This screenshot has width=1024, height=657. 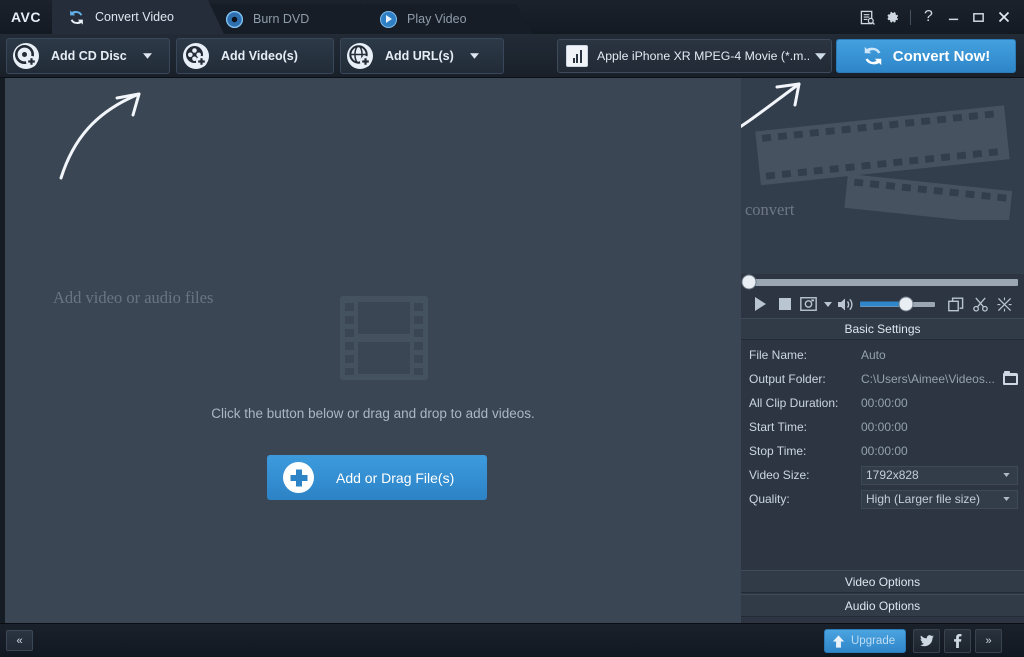 What do you see at coordinates (778, 427) in the screenshot?
I see `setting-label: Start Time:` at bounding box center [778, 427].